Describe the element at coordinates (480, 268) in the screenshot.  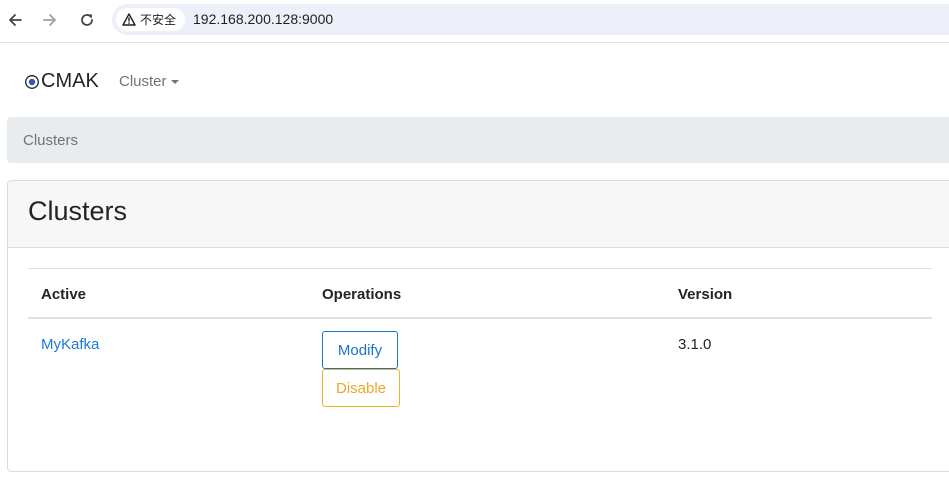
I see `table-top-divider` at that location.